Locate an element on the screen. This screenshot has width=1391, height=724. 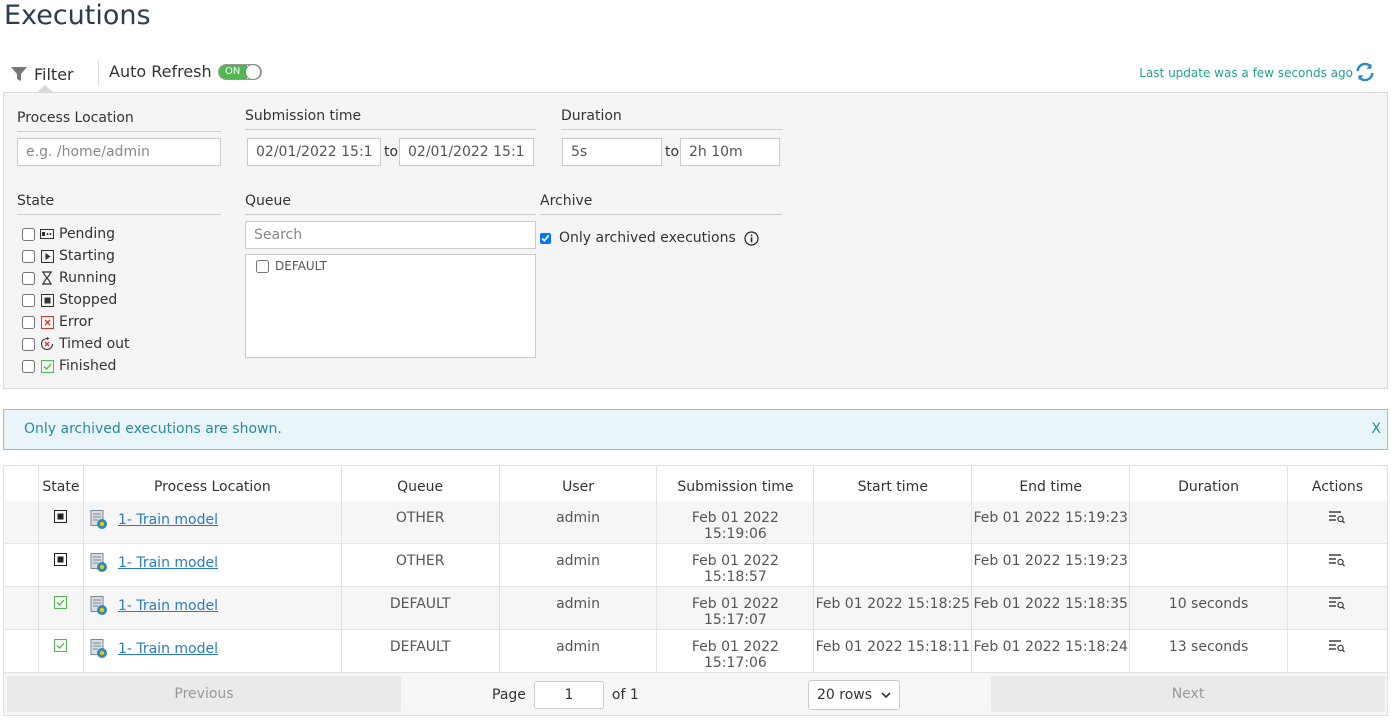
submission-time-label: Submission time is located at coordinates (390, 119).